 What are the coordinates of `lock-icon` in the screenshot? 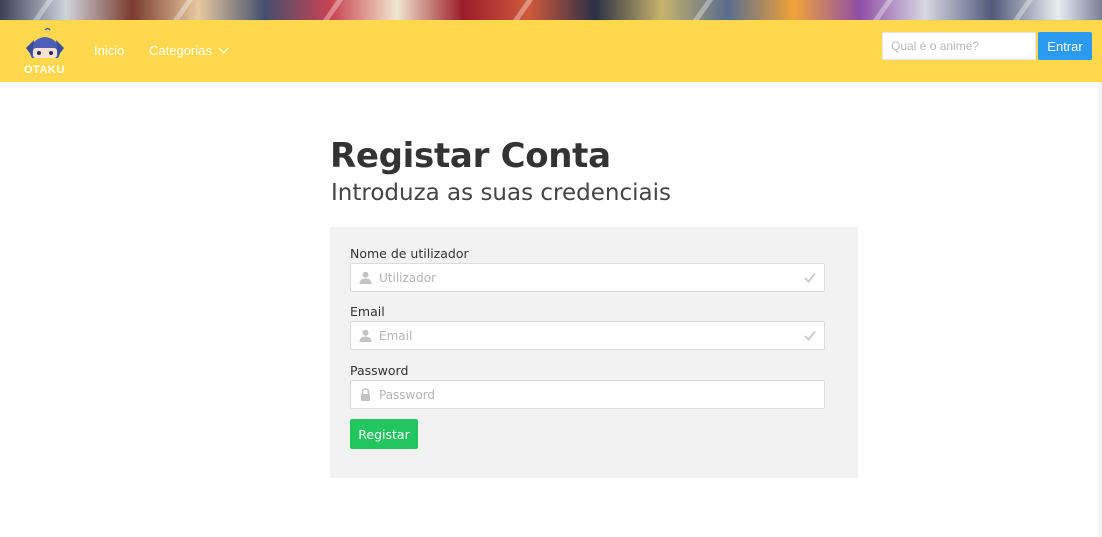 It's located at (365, 394).